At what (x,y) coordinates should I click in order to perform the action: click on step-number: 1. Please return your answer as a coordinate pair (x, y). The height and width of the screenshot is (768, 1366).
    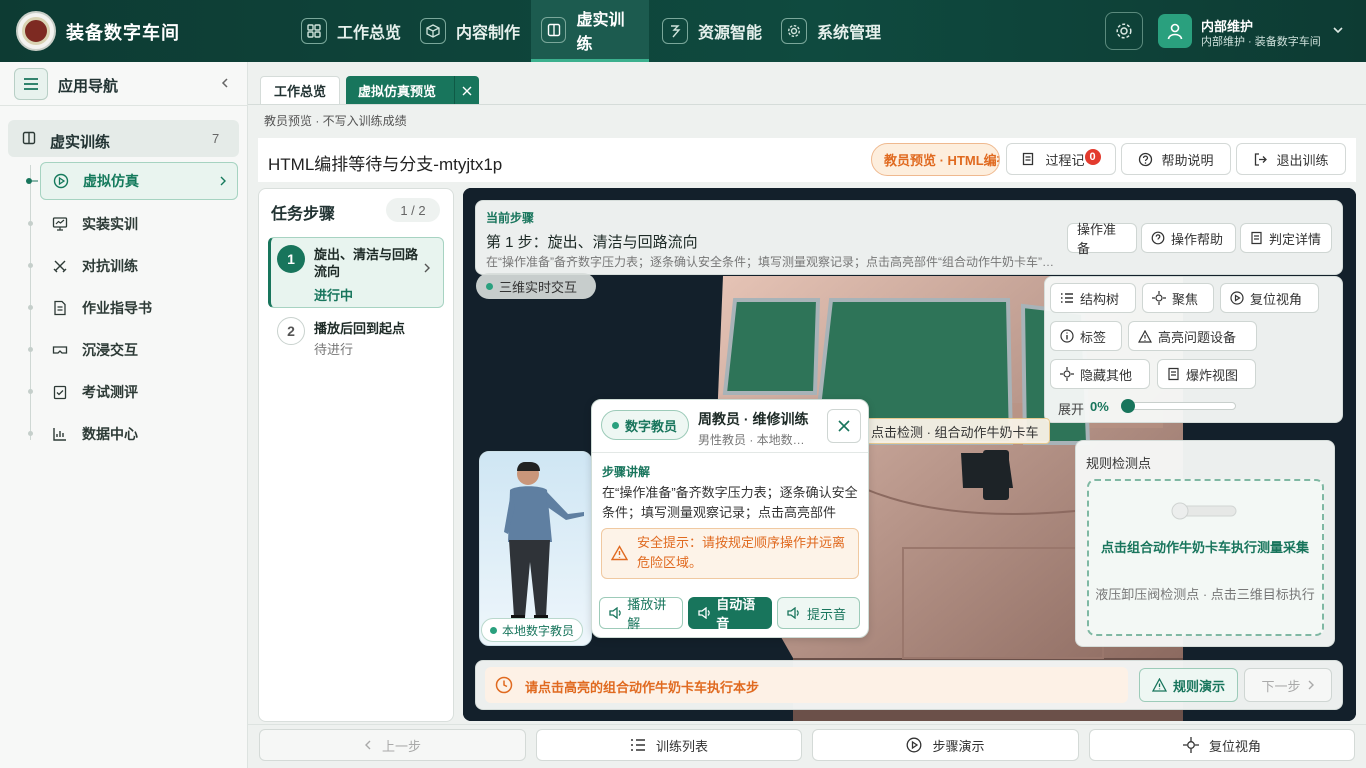
    Looking at the image, I should click on (291, 259).